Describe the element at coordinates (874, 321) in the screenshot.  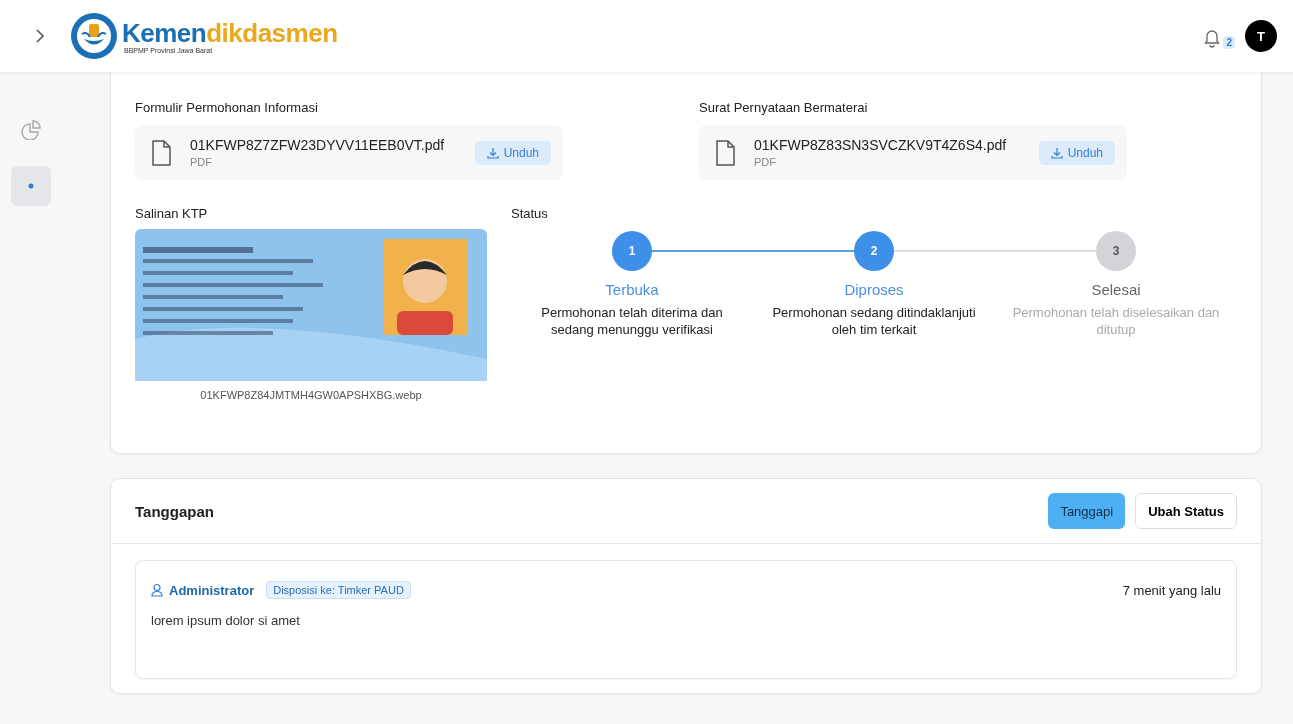
I see `step-description: Permohonan sedang ditindaklanjuti oleh tim terkait` at that location.